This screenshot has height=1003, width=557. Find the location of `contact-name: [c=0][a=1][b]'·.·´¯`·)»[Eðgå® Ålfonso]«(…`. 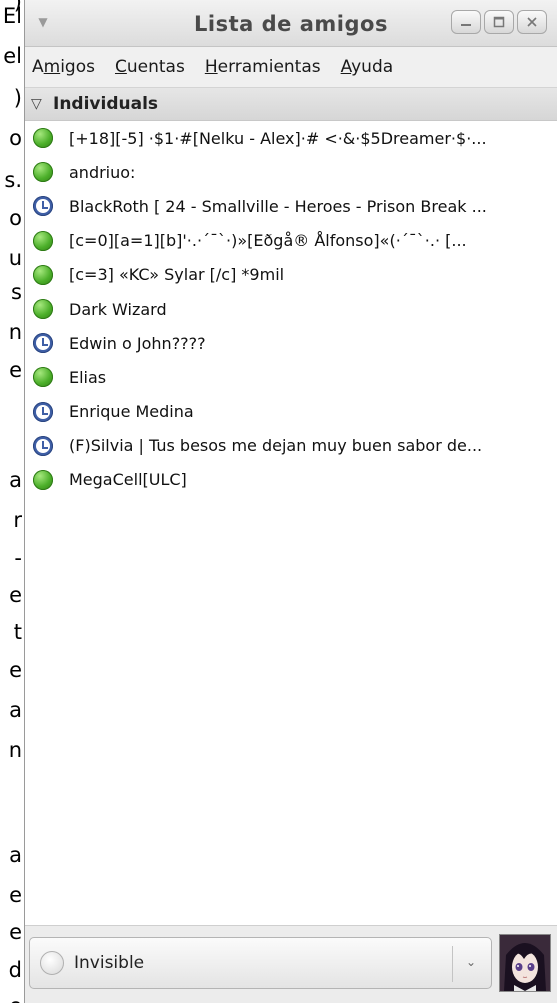

contact-name: [c=0][a=1][b]'·.·´¯`·)»[Eðgå® Ålfonso]«(… is located at coordinates (268, 241).